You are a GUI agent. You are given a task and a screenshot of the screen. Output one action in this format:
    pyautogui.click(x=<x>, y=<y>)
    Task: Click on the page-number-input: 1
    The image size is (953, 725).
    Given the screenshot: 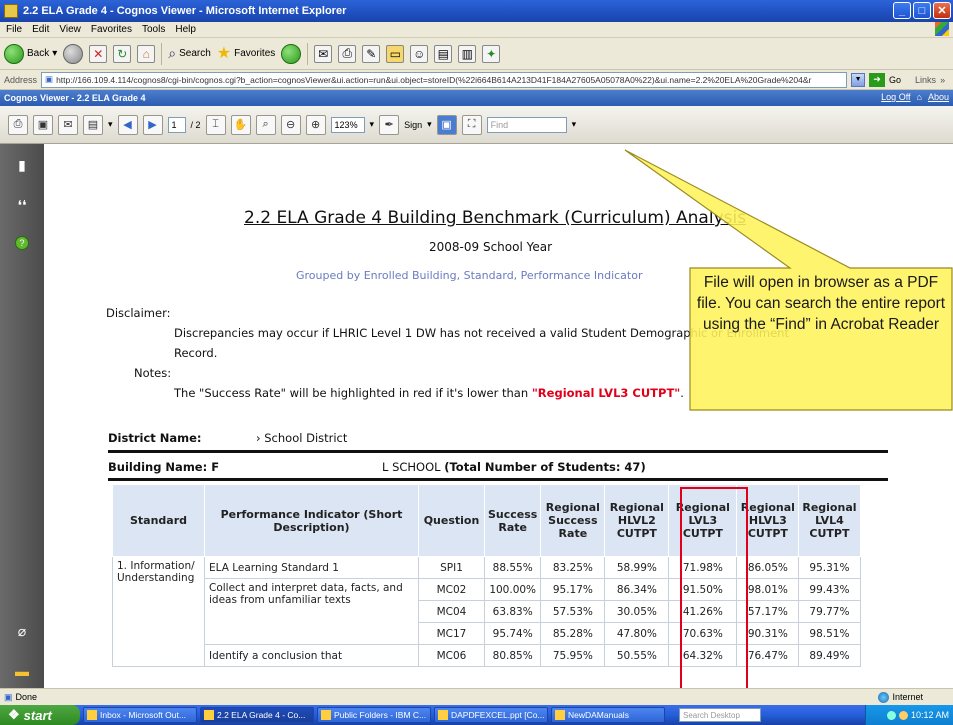 What is the action you would take?
    pyautogui.click(x=176, y=124)
    